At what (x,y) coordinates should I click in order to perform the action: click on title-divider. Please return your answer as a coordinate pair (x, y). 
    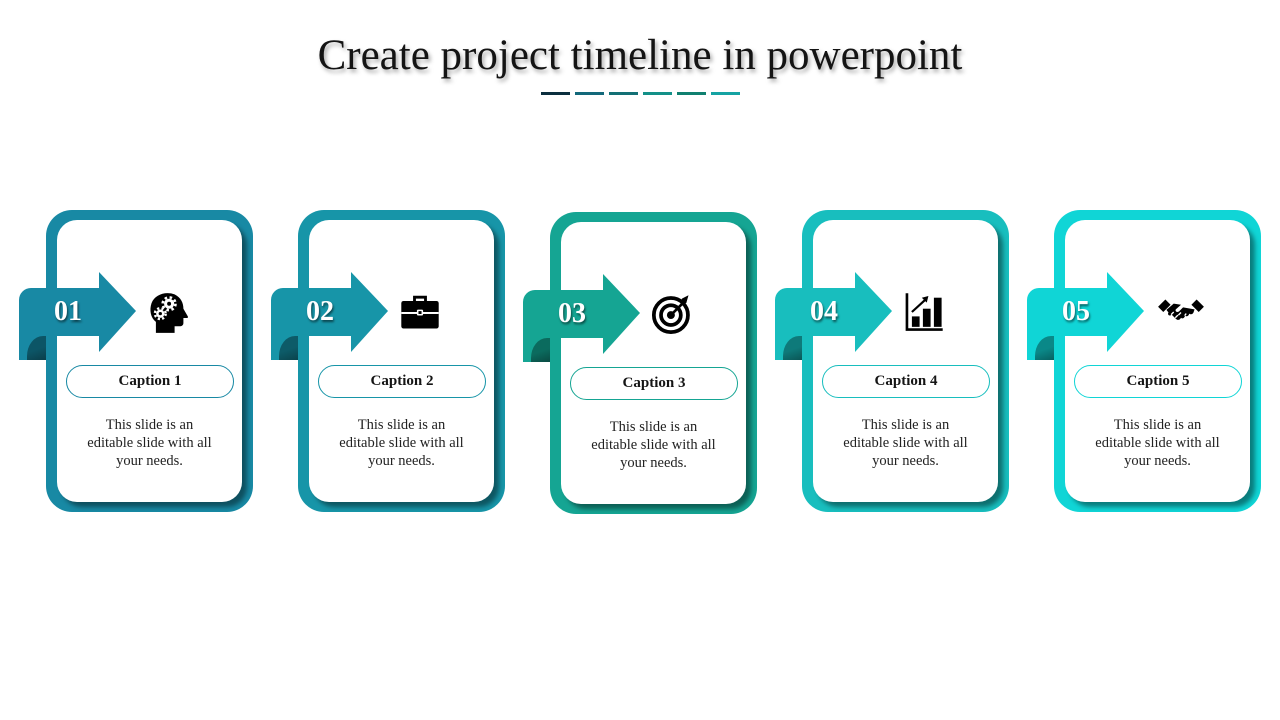
    Looking at the image, I should click on (640, 93).